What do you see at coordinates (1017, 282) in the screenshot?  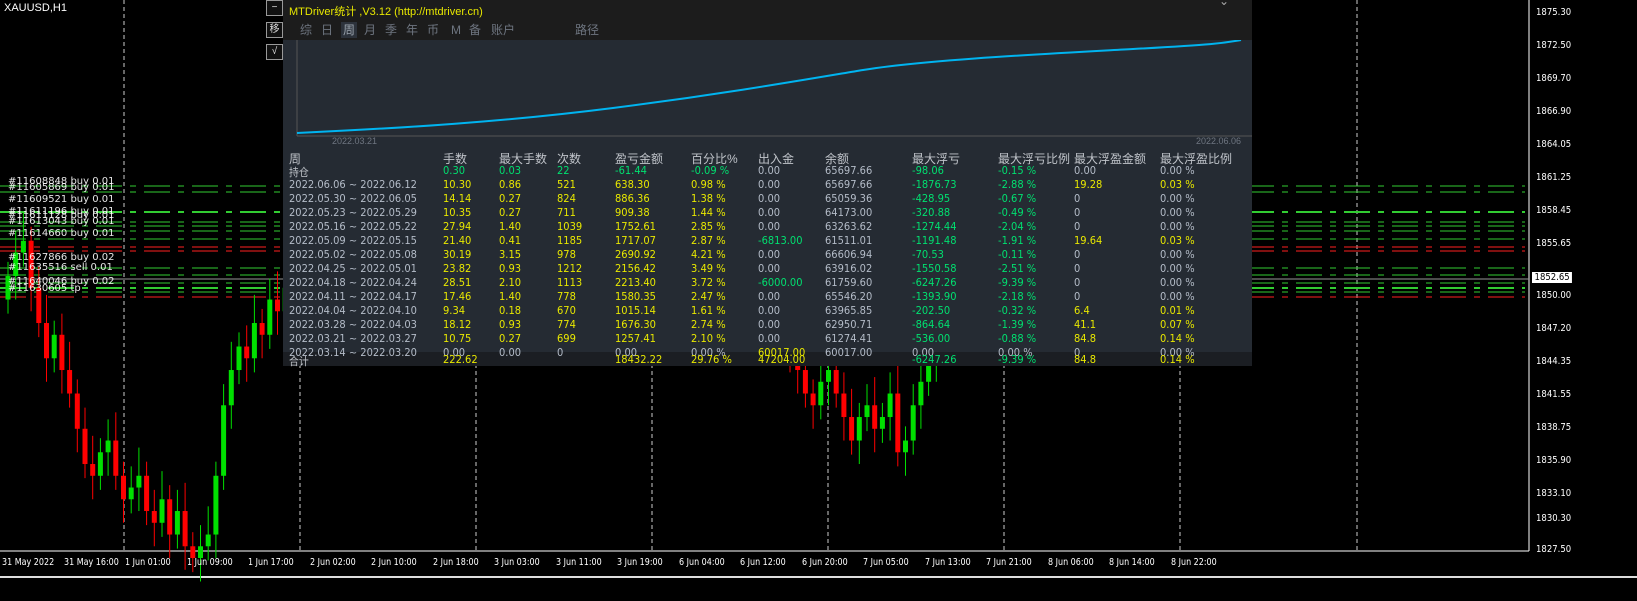 I see `table-row-cell: -9.39 %` at bounding box center [1017, 282].